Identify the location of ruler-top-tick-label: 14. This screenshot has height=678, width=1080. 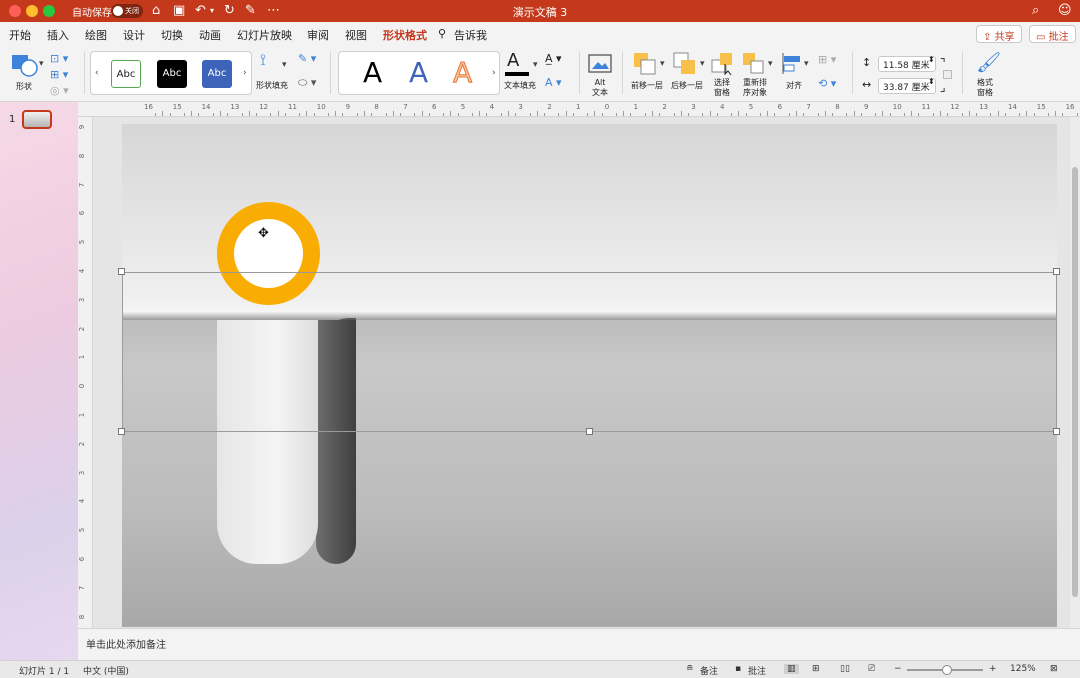
(206, 107).